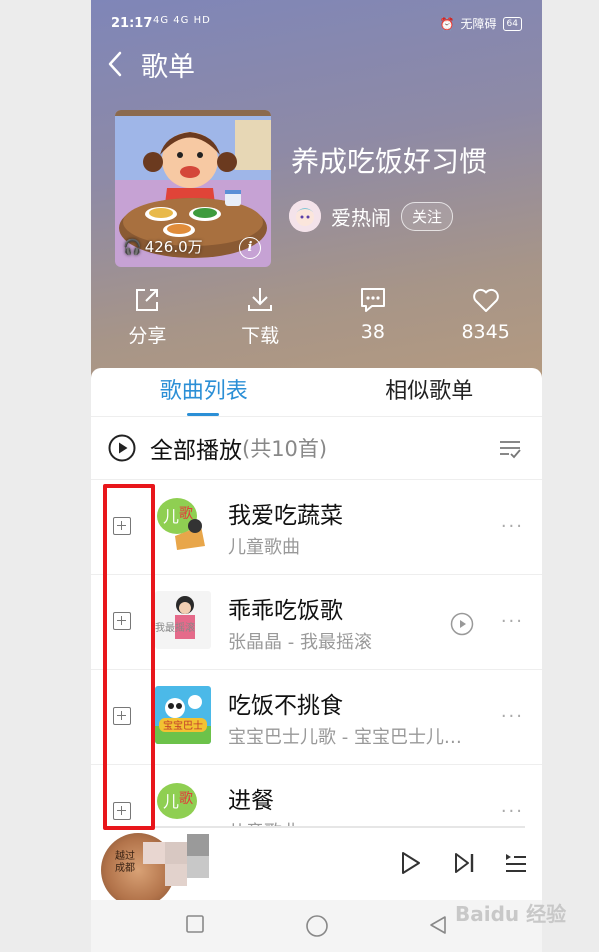 This screenshot has width=599, height=952. Describe the element at coordinates (285, 706) in the screenshot. I see `song-title: 吃饭不挑食` at that location.